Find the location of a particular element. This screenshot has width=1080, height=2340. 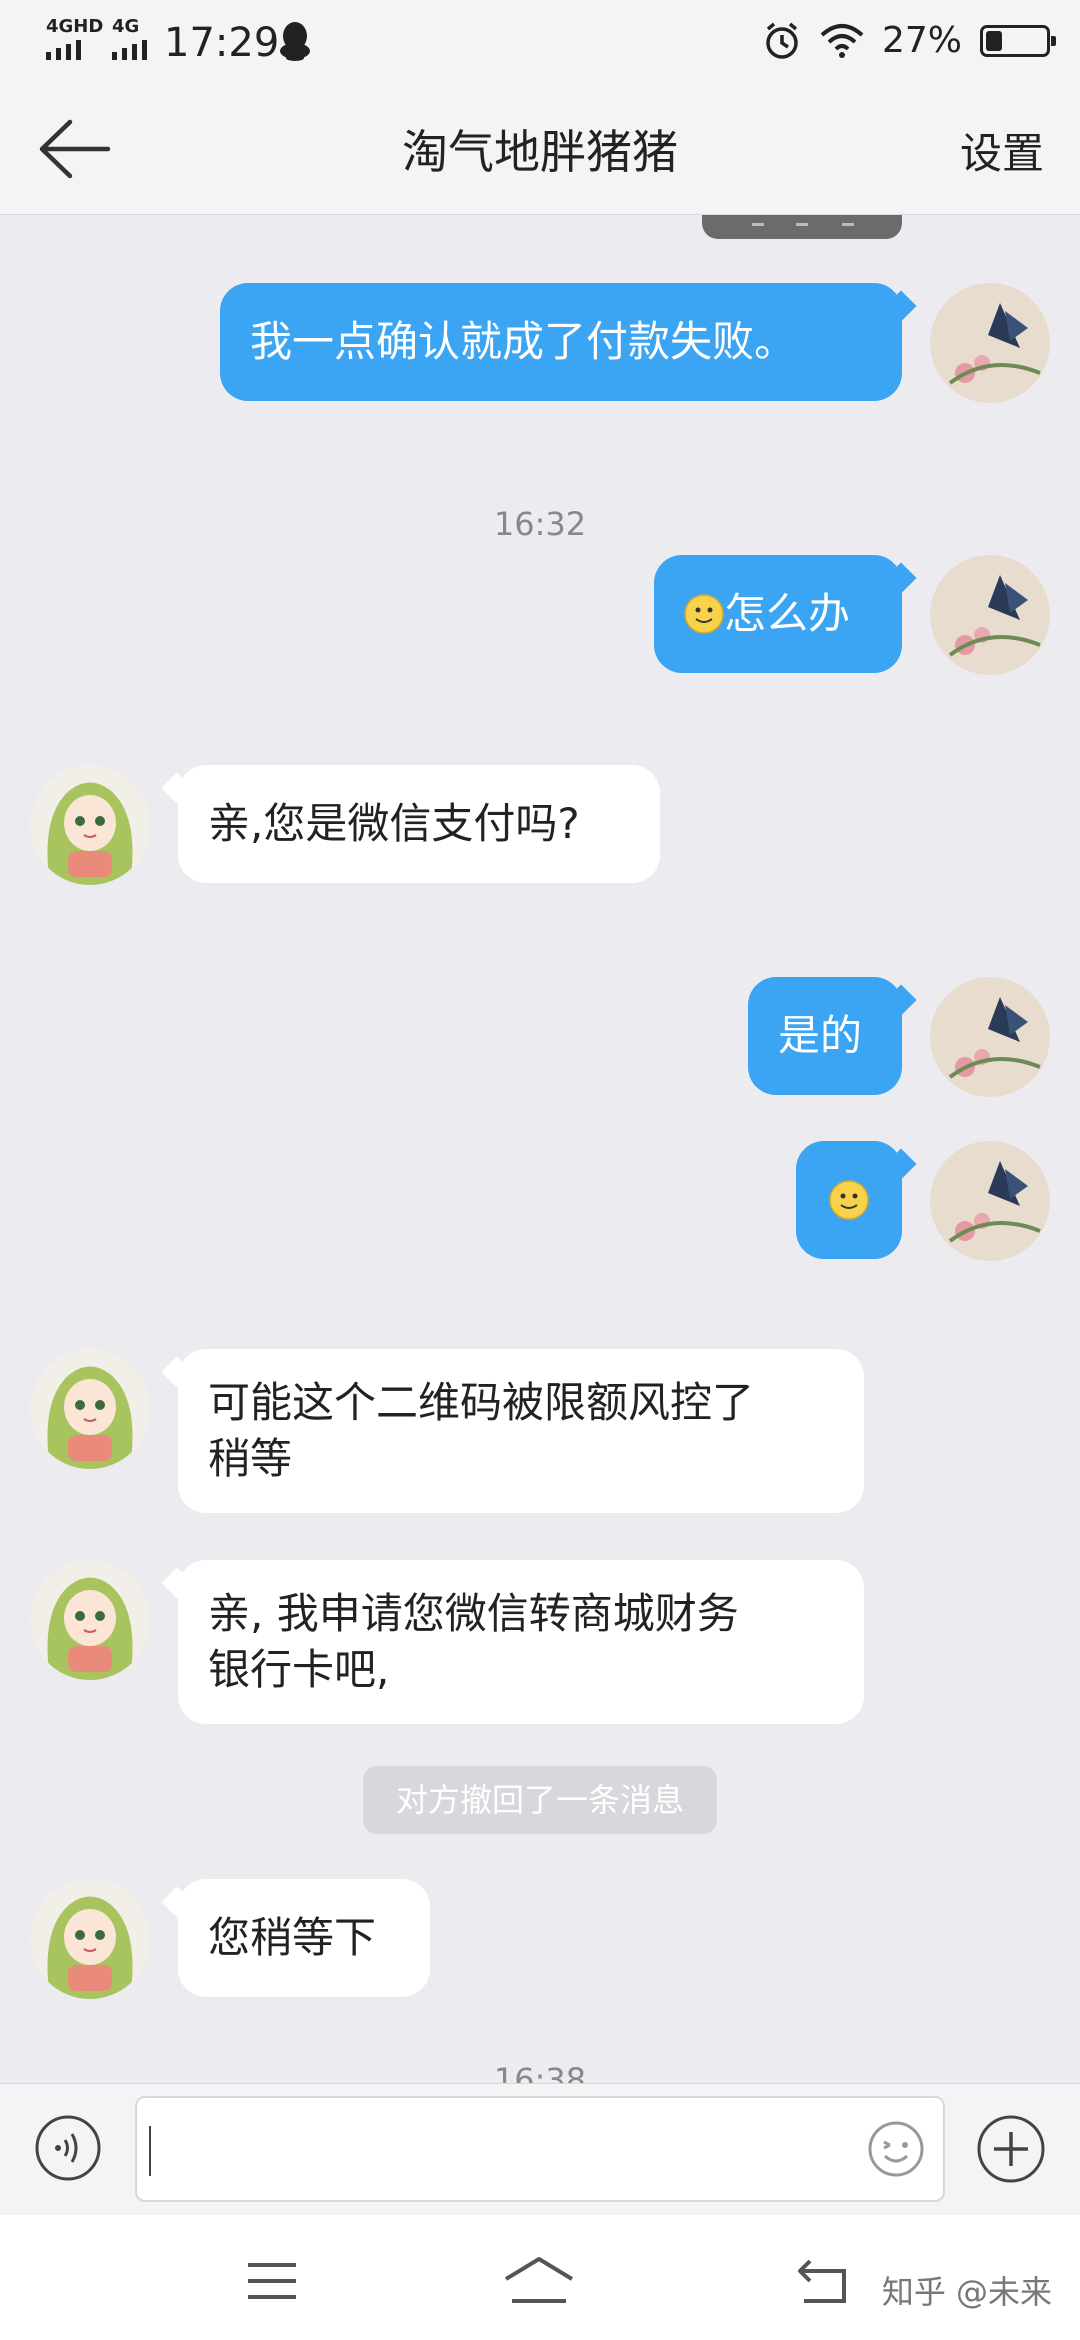

message-text-line: 亲, 我申请您微信转商城财务 is located at coordinates (473, 1613).